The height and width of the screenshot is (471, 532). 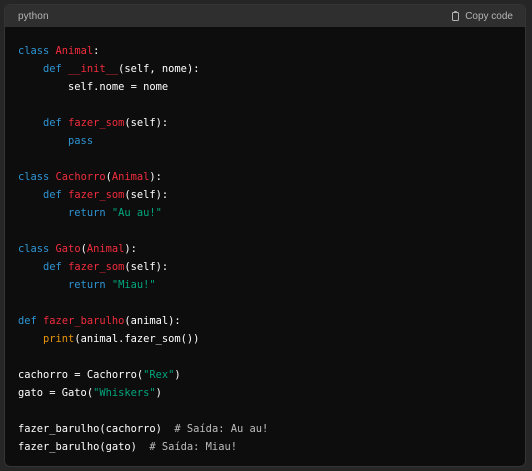 I want to click on identifier-token: Gato, so click(x=68, y=248).